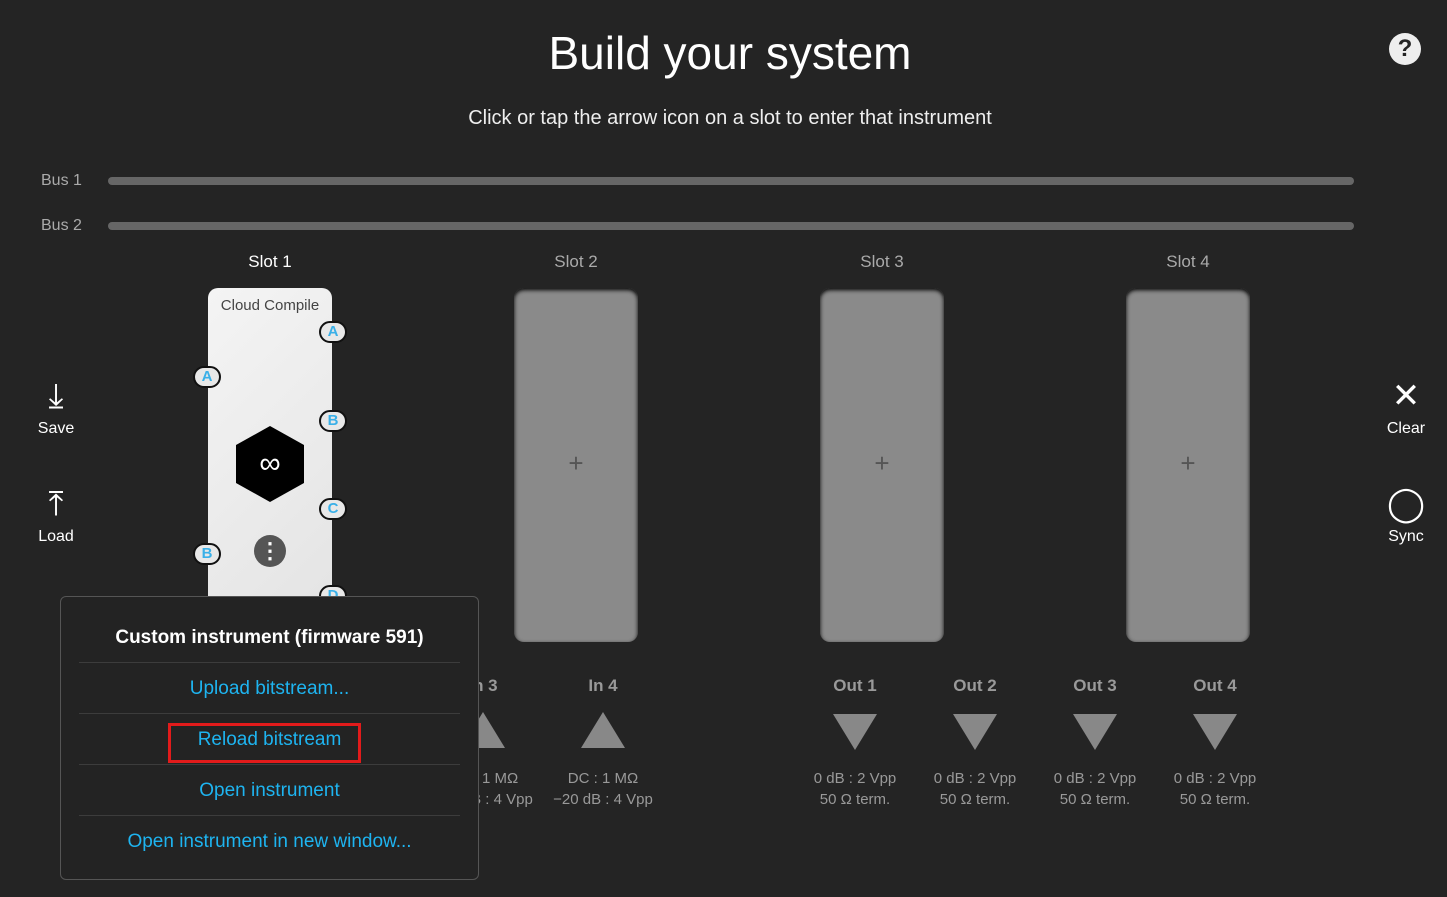 Image resolution: width=1447 pixels, height=897 pixels. What do you see at coordinates (1406, 504) in the screenshot?
I see `gauge-icon: ◯` at bounding box center [1406, 504].